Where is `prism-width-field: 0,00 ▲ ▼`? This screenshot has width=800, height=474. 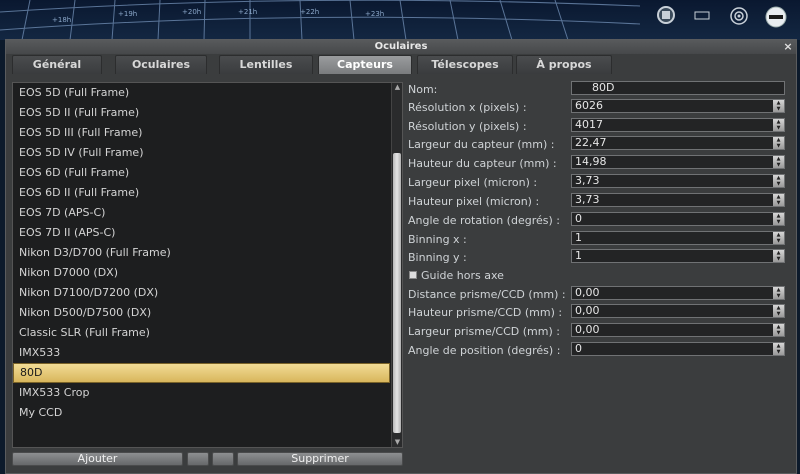
prism-width-field: 0,00 ▲ ▼ is located at coordinates (678, 330).